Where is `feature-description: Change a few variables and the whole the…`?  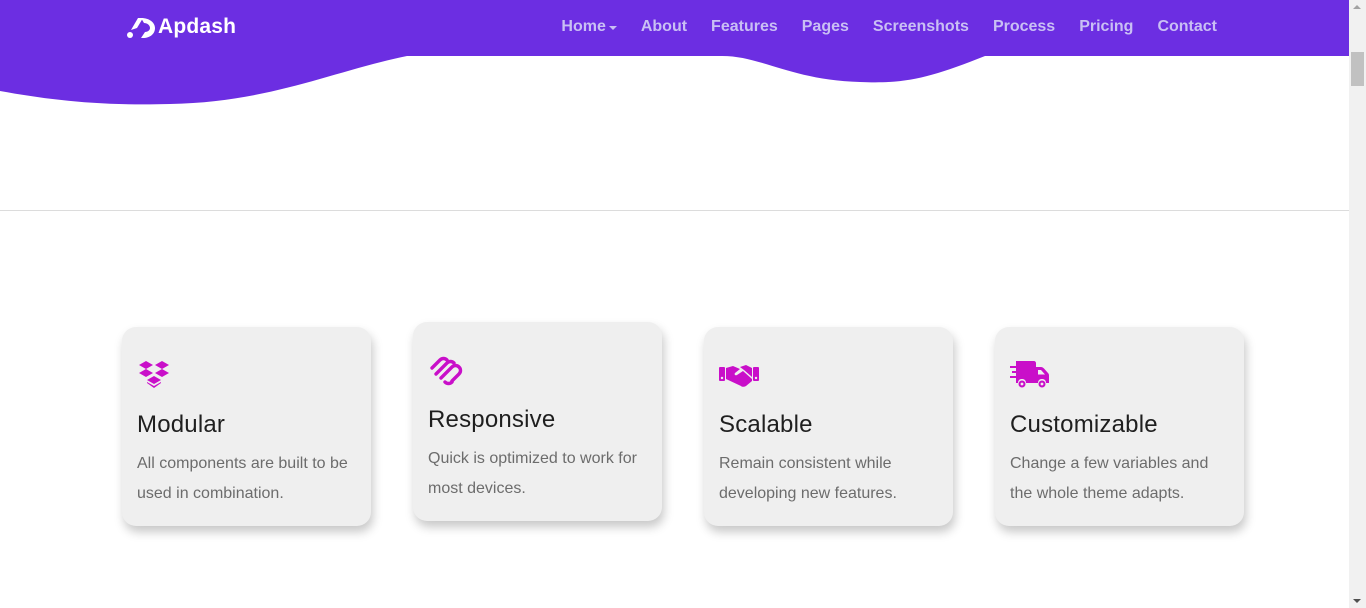 feature-description: Change a few variables and the whole the… is located at coordinates (1109, 478).